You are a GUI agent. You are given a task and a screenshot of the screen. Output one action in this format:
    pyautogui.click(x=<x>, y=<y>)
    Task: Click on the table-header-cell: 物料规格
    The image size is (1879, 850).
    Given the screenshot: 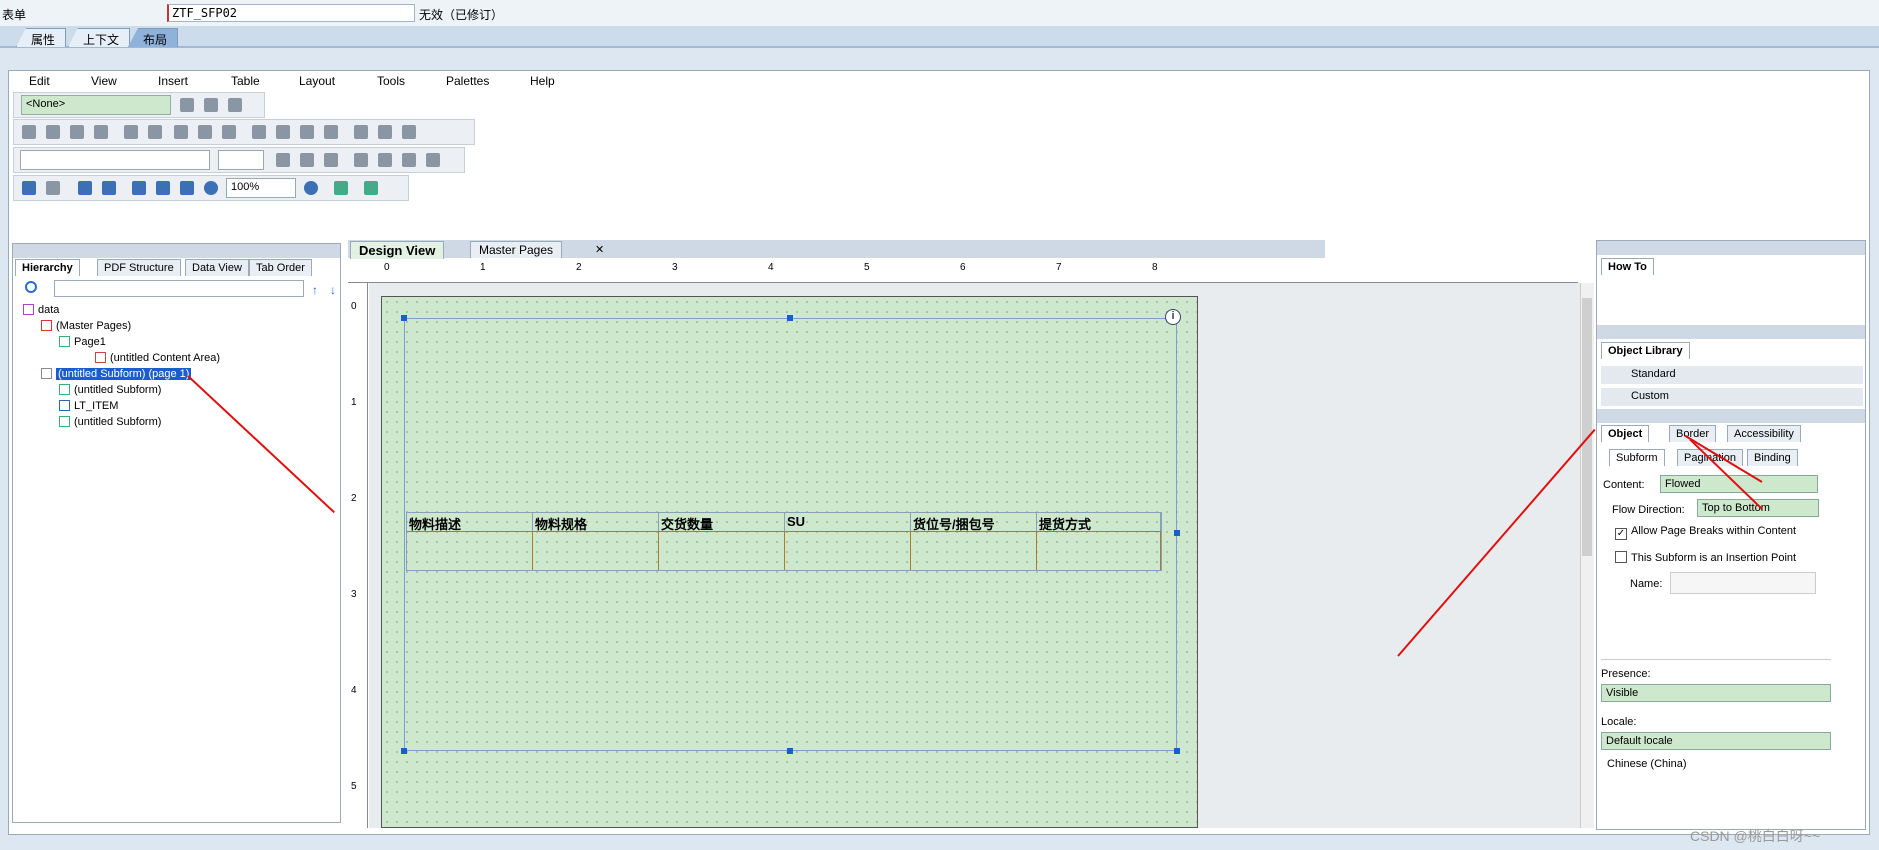 What is the action you would take?
    pyautogui.click(x=596, y=522)
    